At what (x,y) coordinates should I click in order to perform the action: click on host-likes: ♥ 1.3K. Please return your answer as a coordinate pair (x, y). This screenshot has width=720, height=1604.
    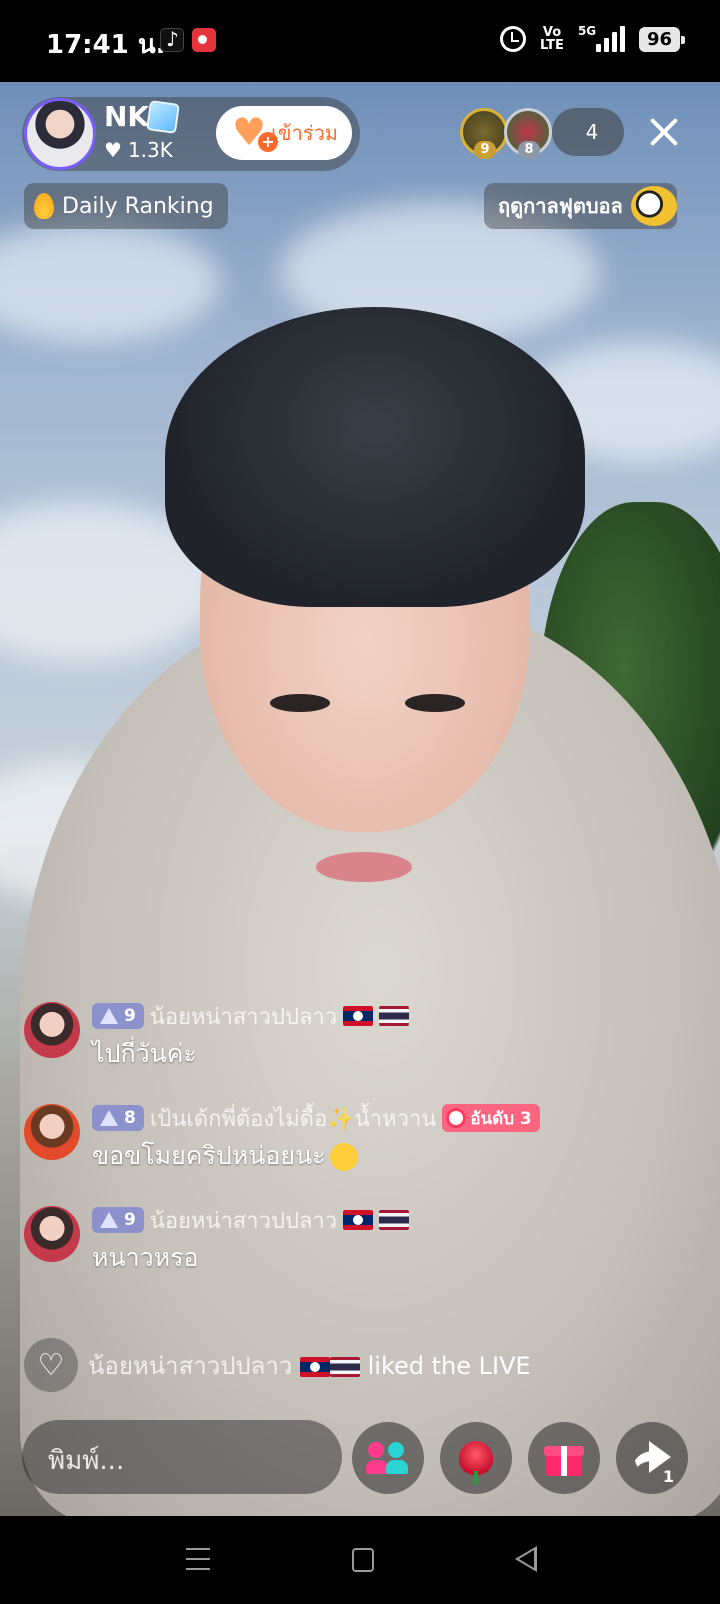
    Looking at the image, I should click on (138, 150).